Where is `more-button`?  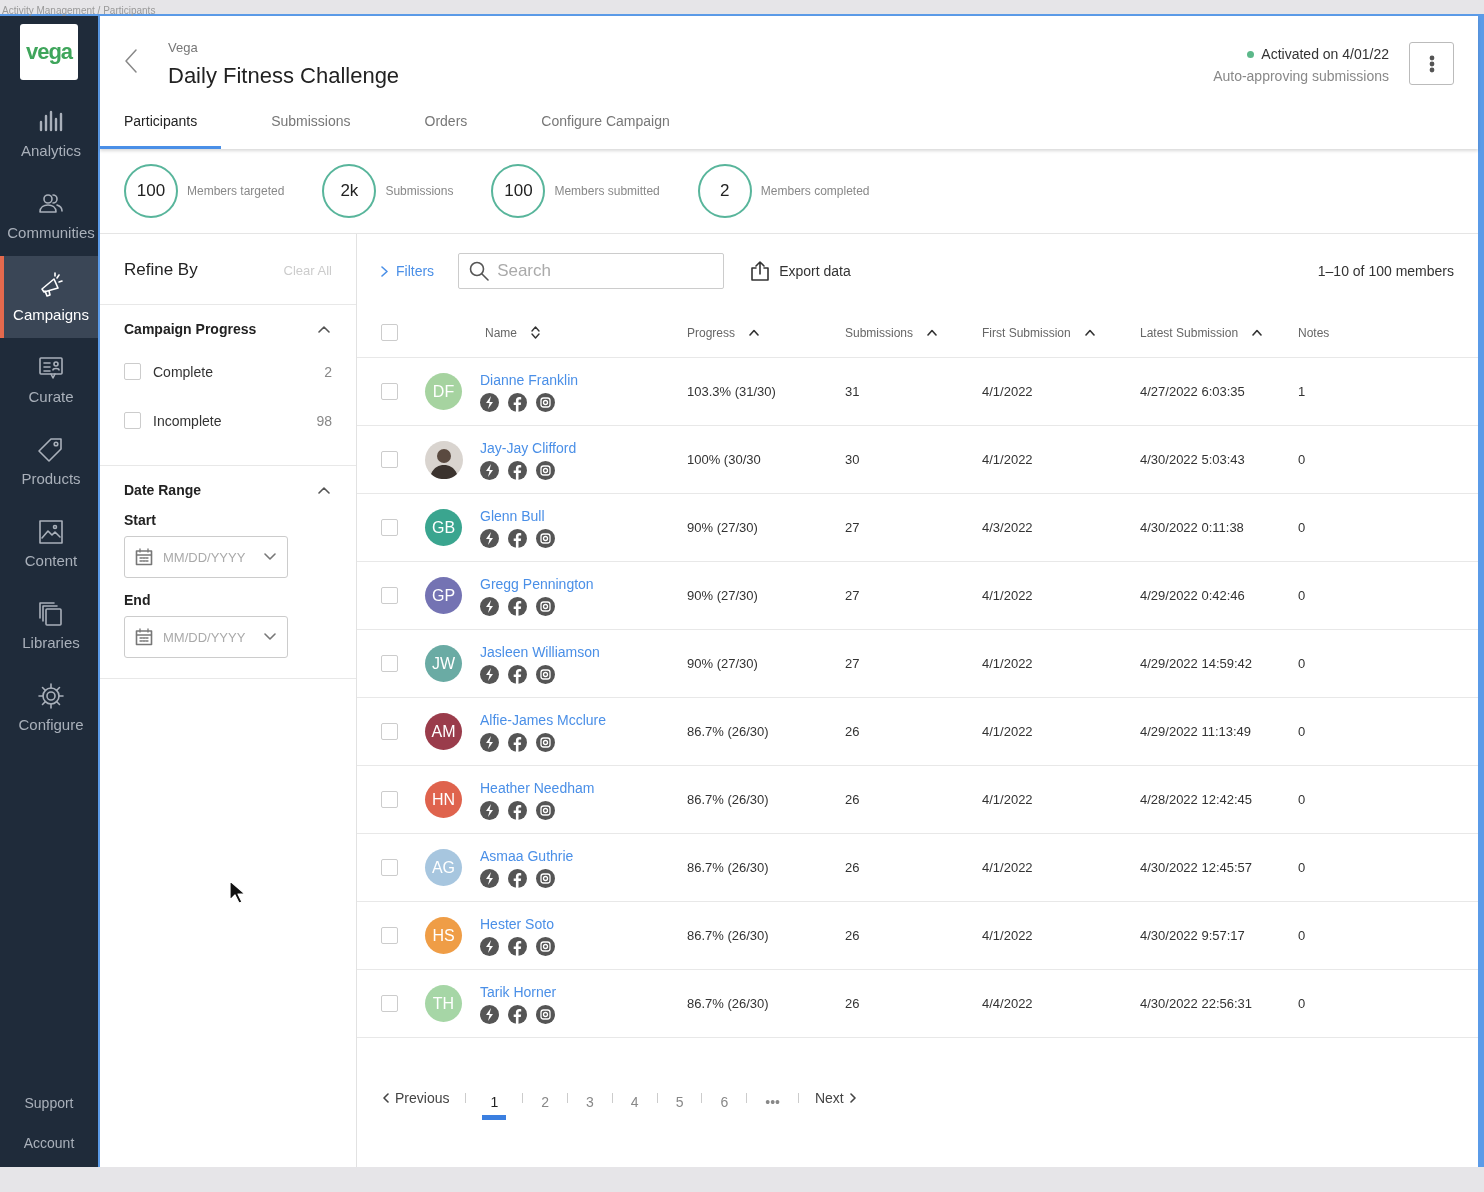 more-button is located at coordinates (1431, 63).